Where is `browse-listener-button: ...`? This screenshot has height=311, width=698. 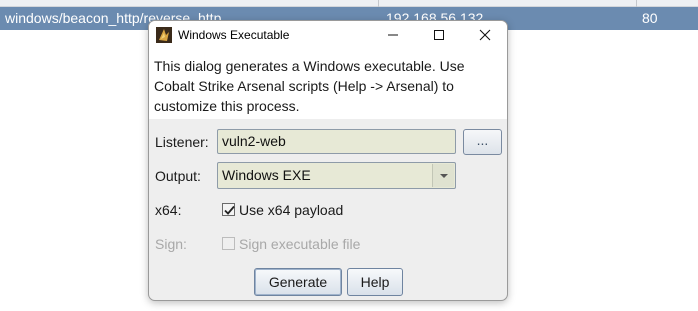
browse-listener-button: ... is located at coordinates (482, 142).